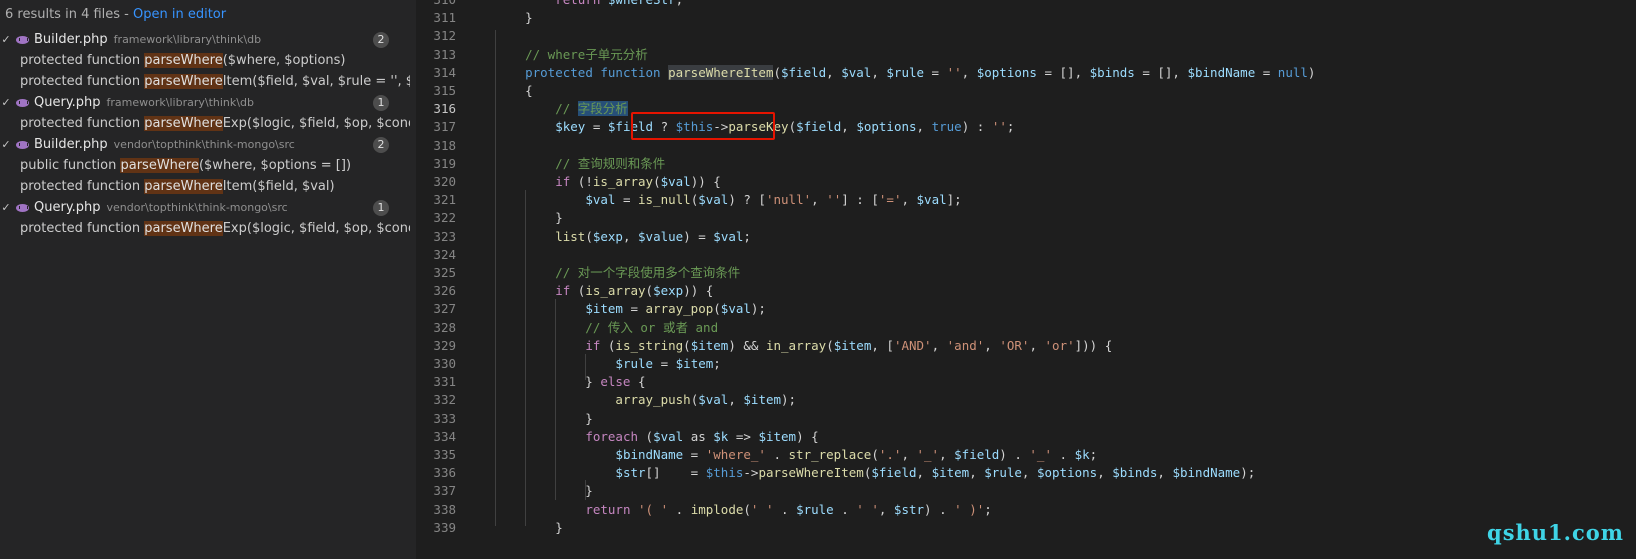  What do you see at coordinates (705, 181) in the screenshot?
I see `code-token: )) {` at bounding box center [705, 181].